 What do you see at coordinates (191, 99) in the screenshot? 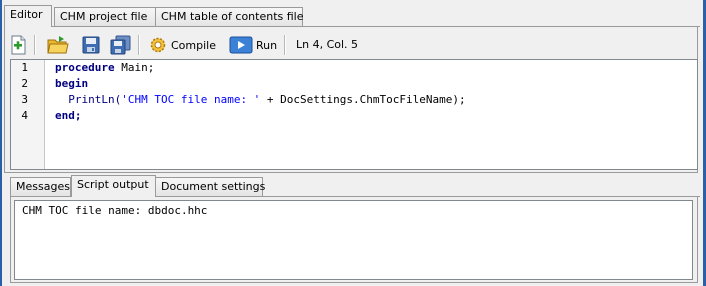
I see `string-token: 'CHM TOC file name: '` at bounding box center [191, 99].